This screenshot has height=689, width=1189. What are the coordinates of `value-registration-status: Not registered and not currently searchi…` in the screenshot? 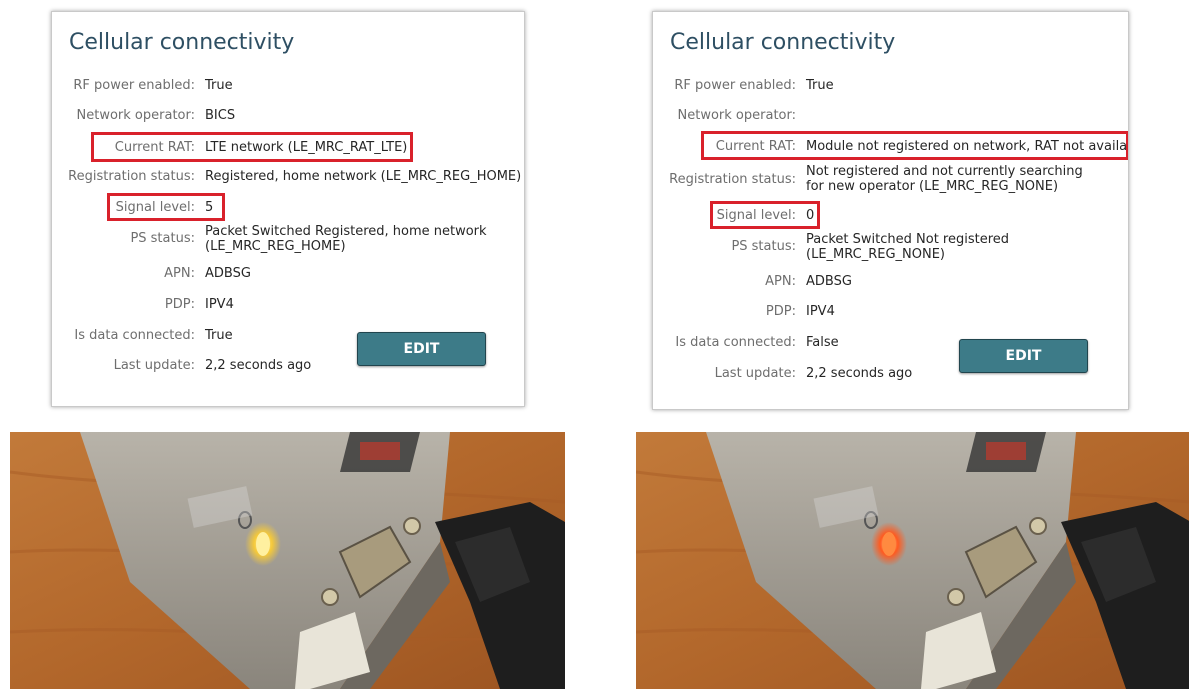 It's located at (944, 179).